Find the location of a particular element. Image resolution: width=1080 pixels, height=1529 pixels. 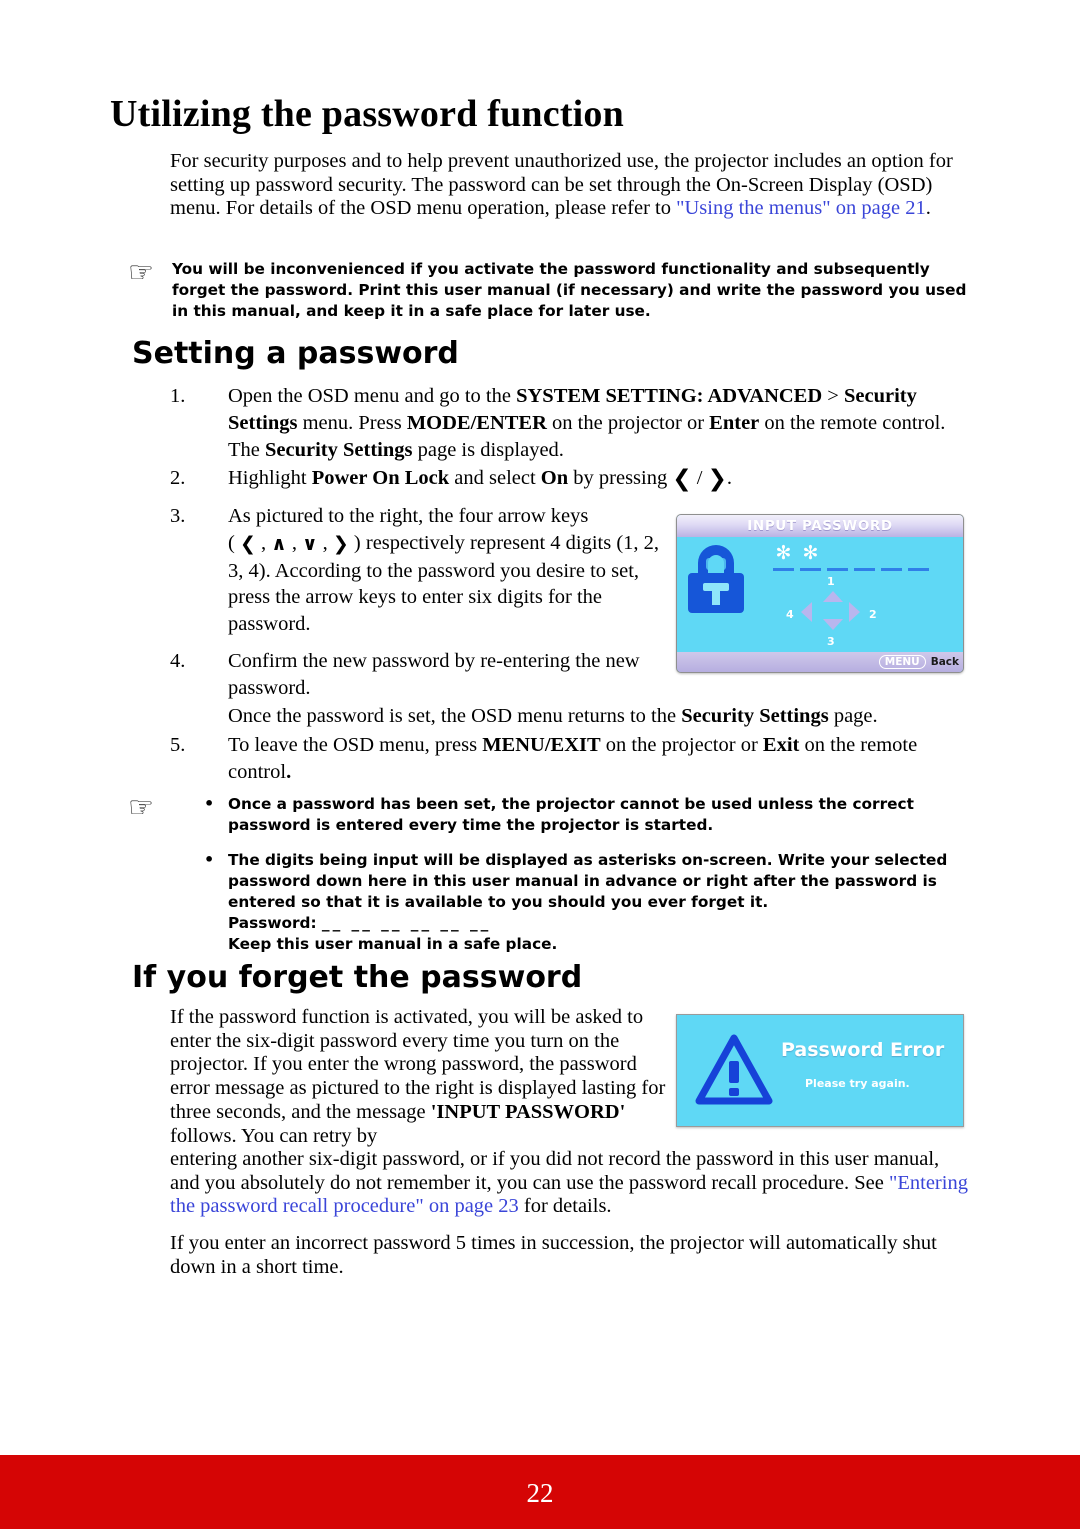

osd-body: ✻ ✻ 1 2 3 4 is located at coordinates (820, 594).